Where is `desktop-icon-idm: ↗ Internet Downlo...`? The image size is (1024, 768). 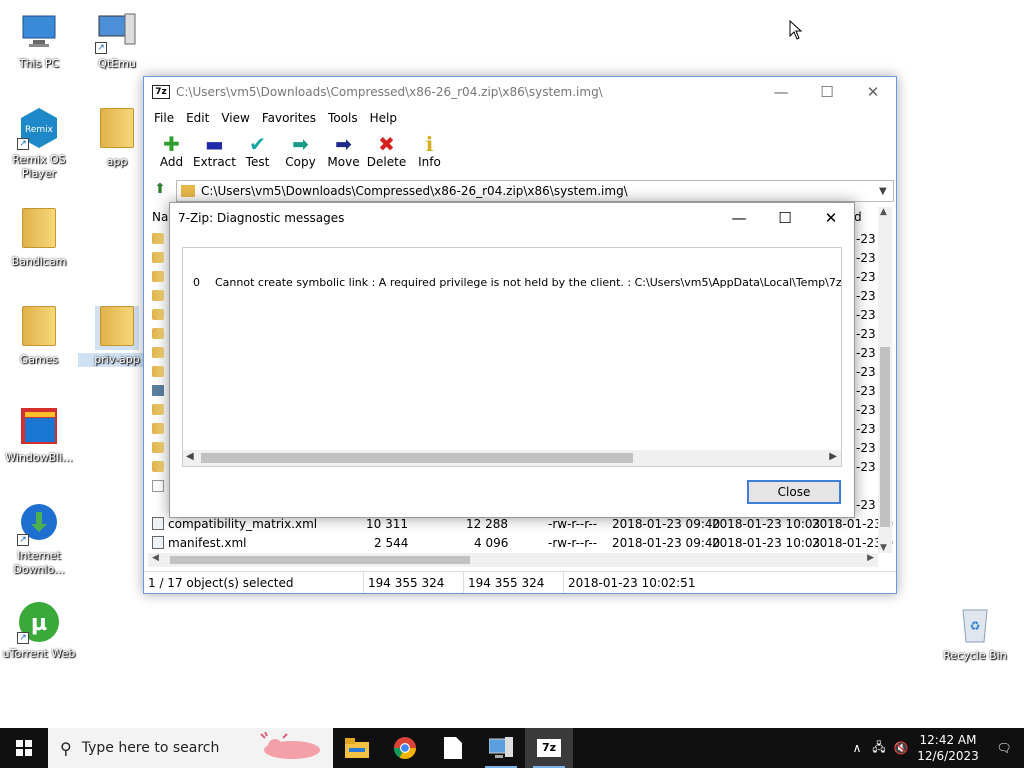
desktop-icon-idm: ↗ Internet Downlo... is located at coordinates (39, 539).